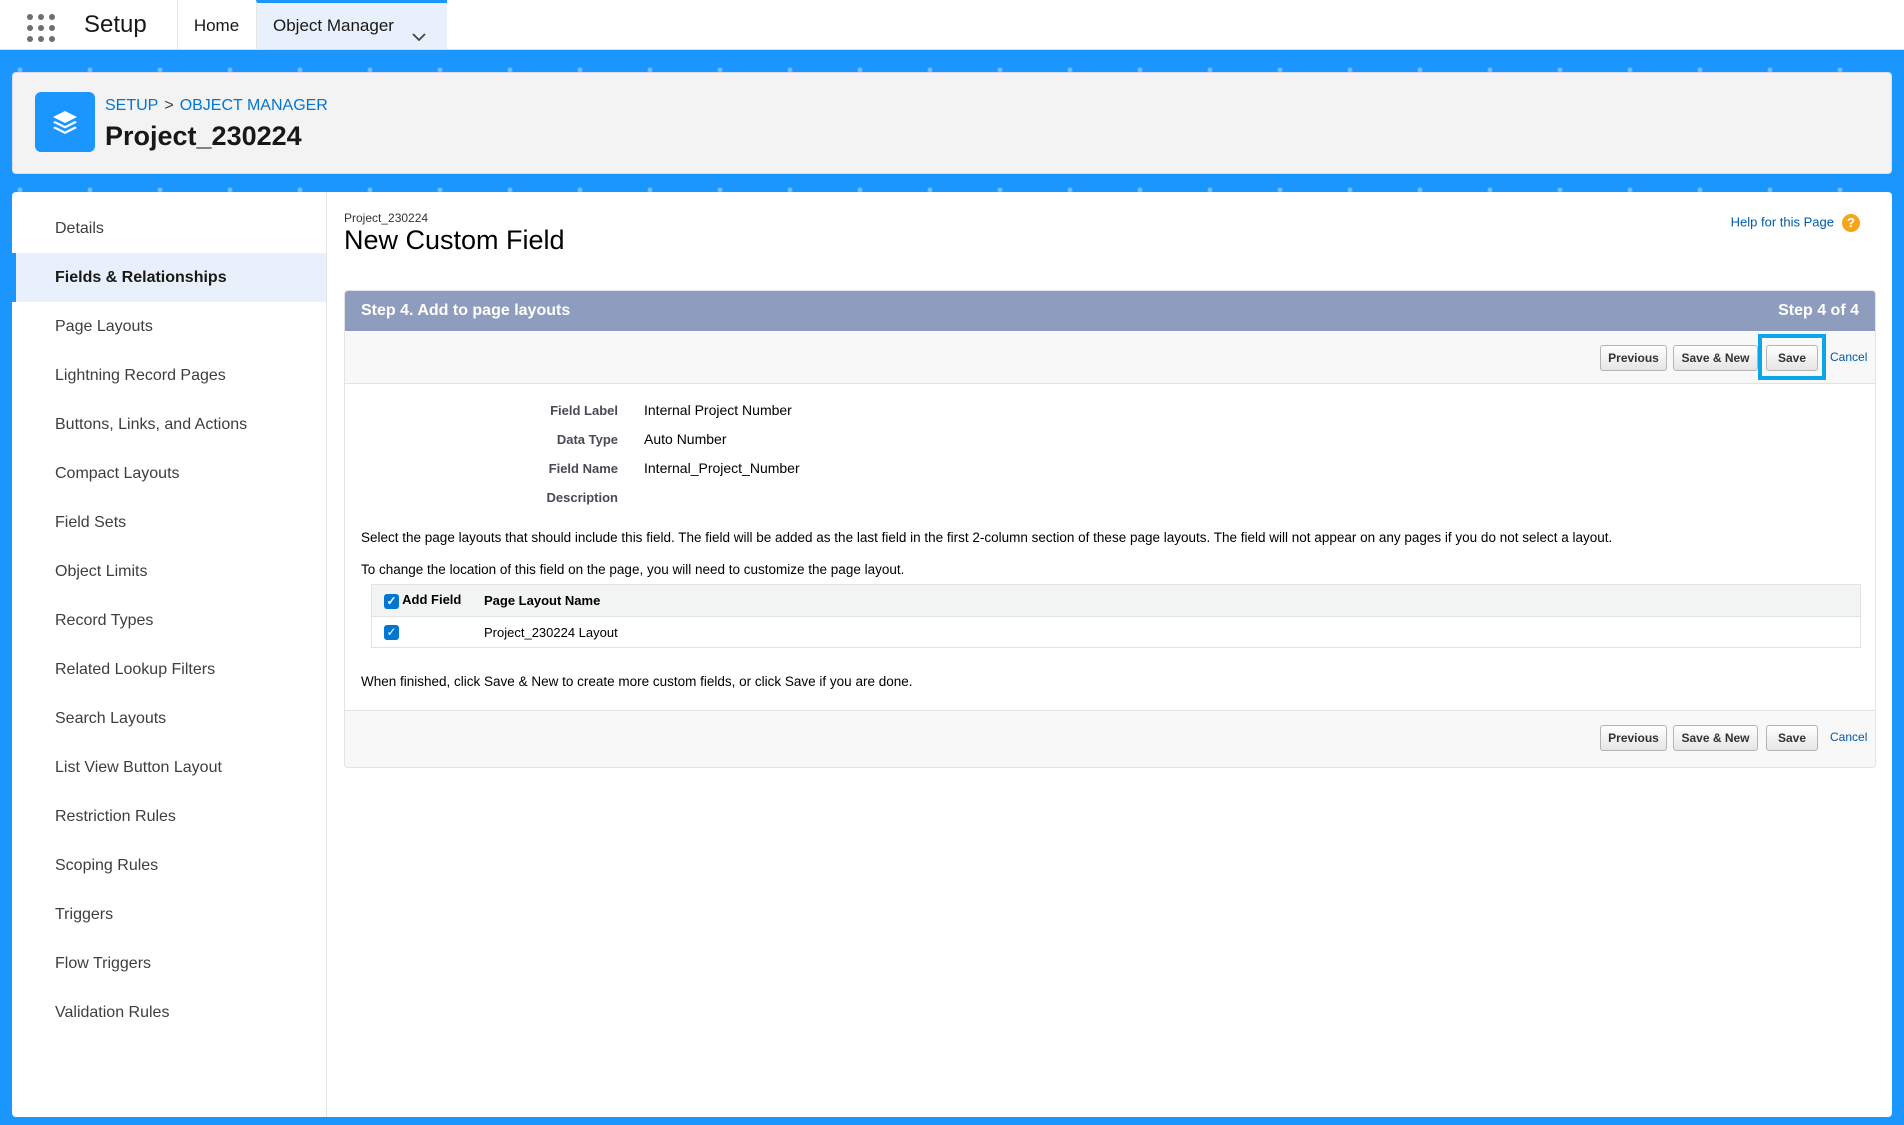 Image resolution: width=1904 pixels, height=1125 pixels. What do you see at coordinates (1110, 357) in the screenshot?
I see `top-button-row: Previous Save & New Save Cancel` at bounding box center [1110, 357].